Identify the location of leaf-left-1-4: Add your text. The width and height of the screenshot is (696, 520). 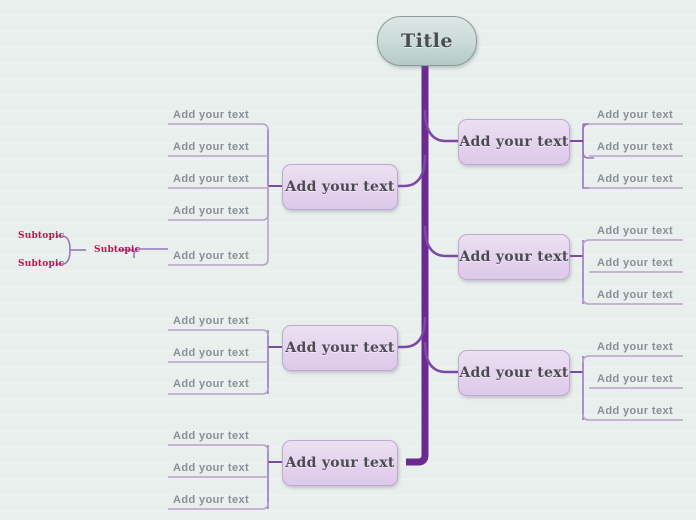
(218, 210).